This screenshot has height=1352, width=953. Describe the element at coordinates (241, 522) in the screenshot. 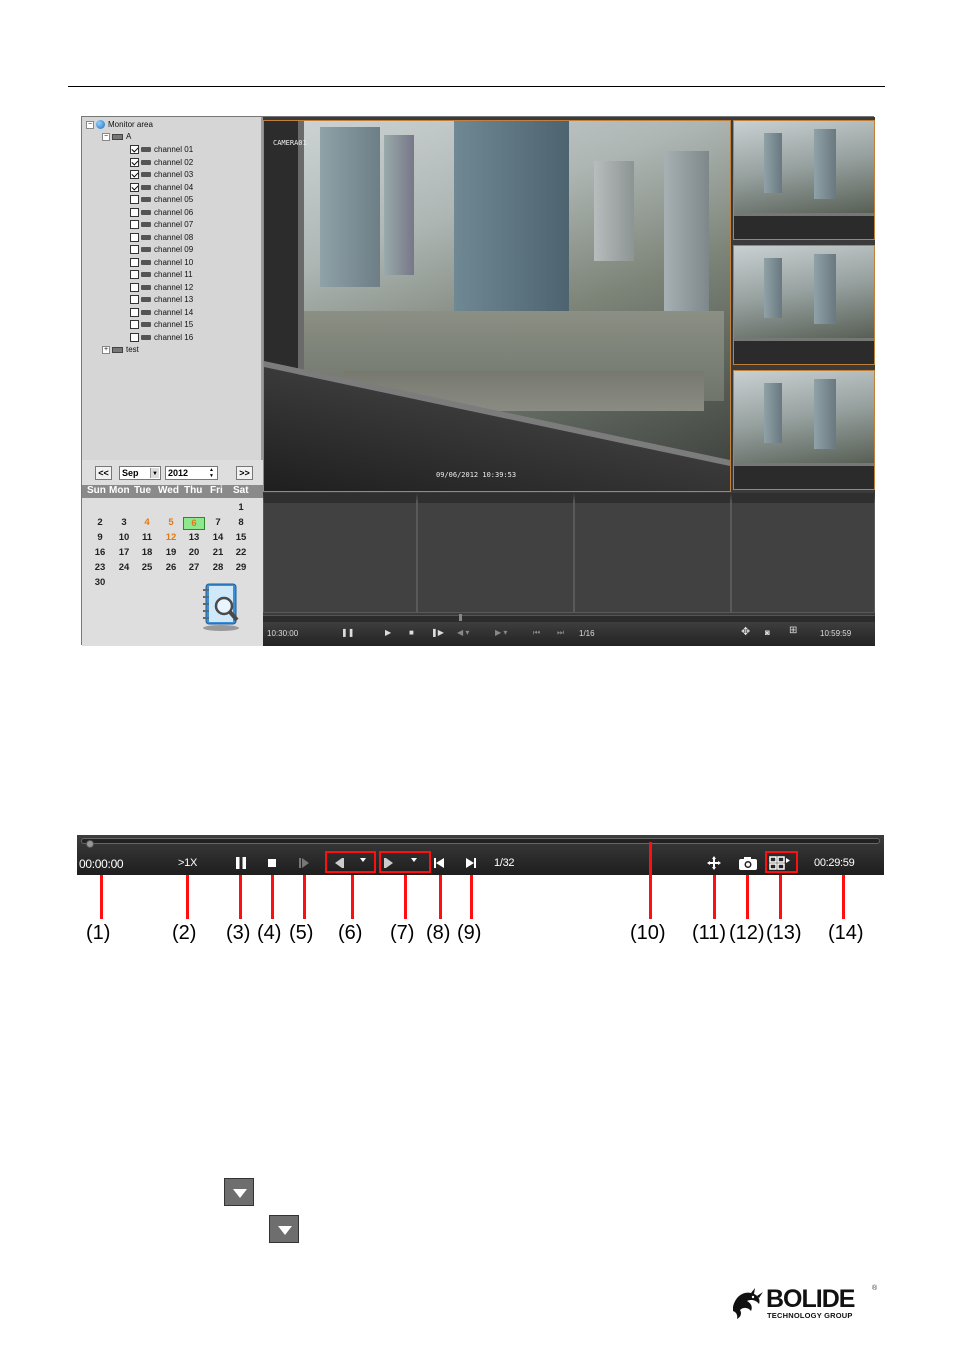

I see `calendar-day: 8` at that location.